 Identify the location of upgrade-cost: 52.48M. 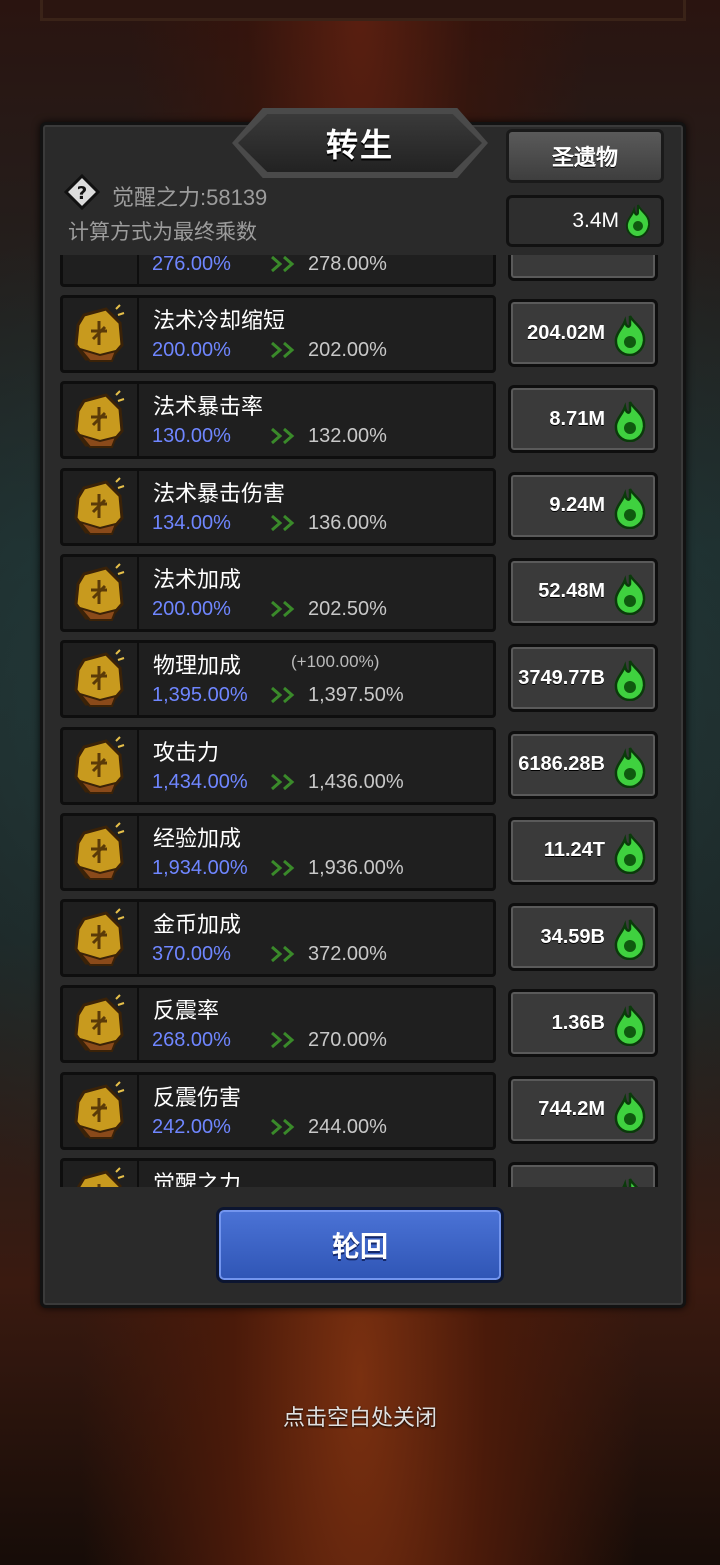
(571, 591).